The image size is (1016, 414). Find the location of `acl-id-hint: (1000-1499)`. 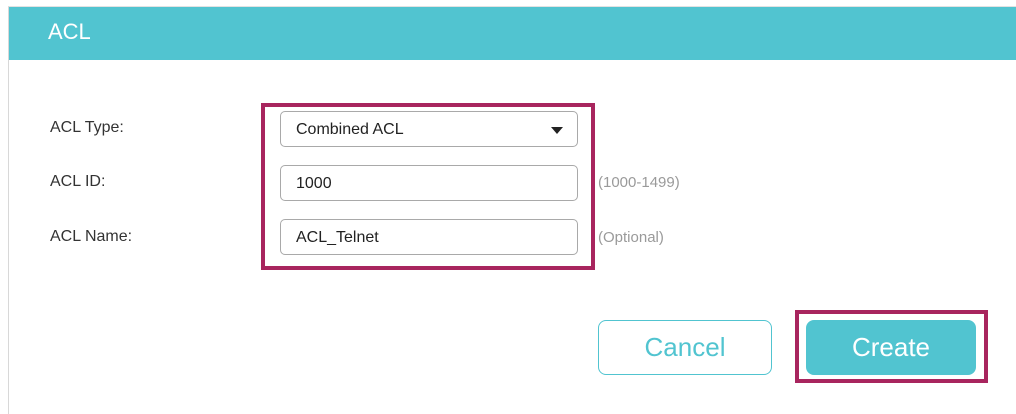

acl-id-hint: (1000-1499) is located at coordinates (639, 182).